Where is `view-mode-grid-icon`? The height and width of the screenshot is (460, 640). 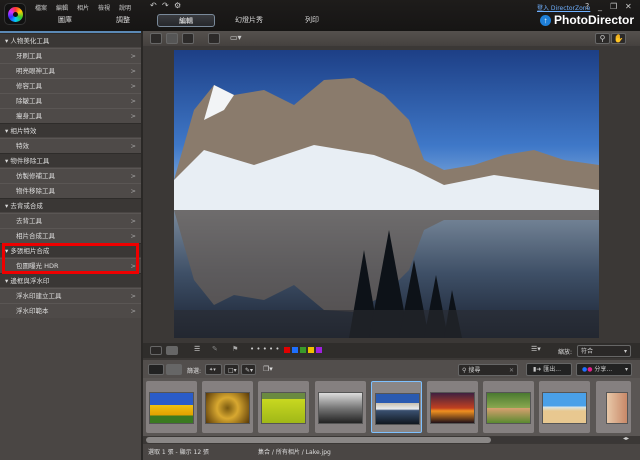 view-mode-grid-icon is located at coordinates (188, 38).